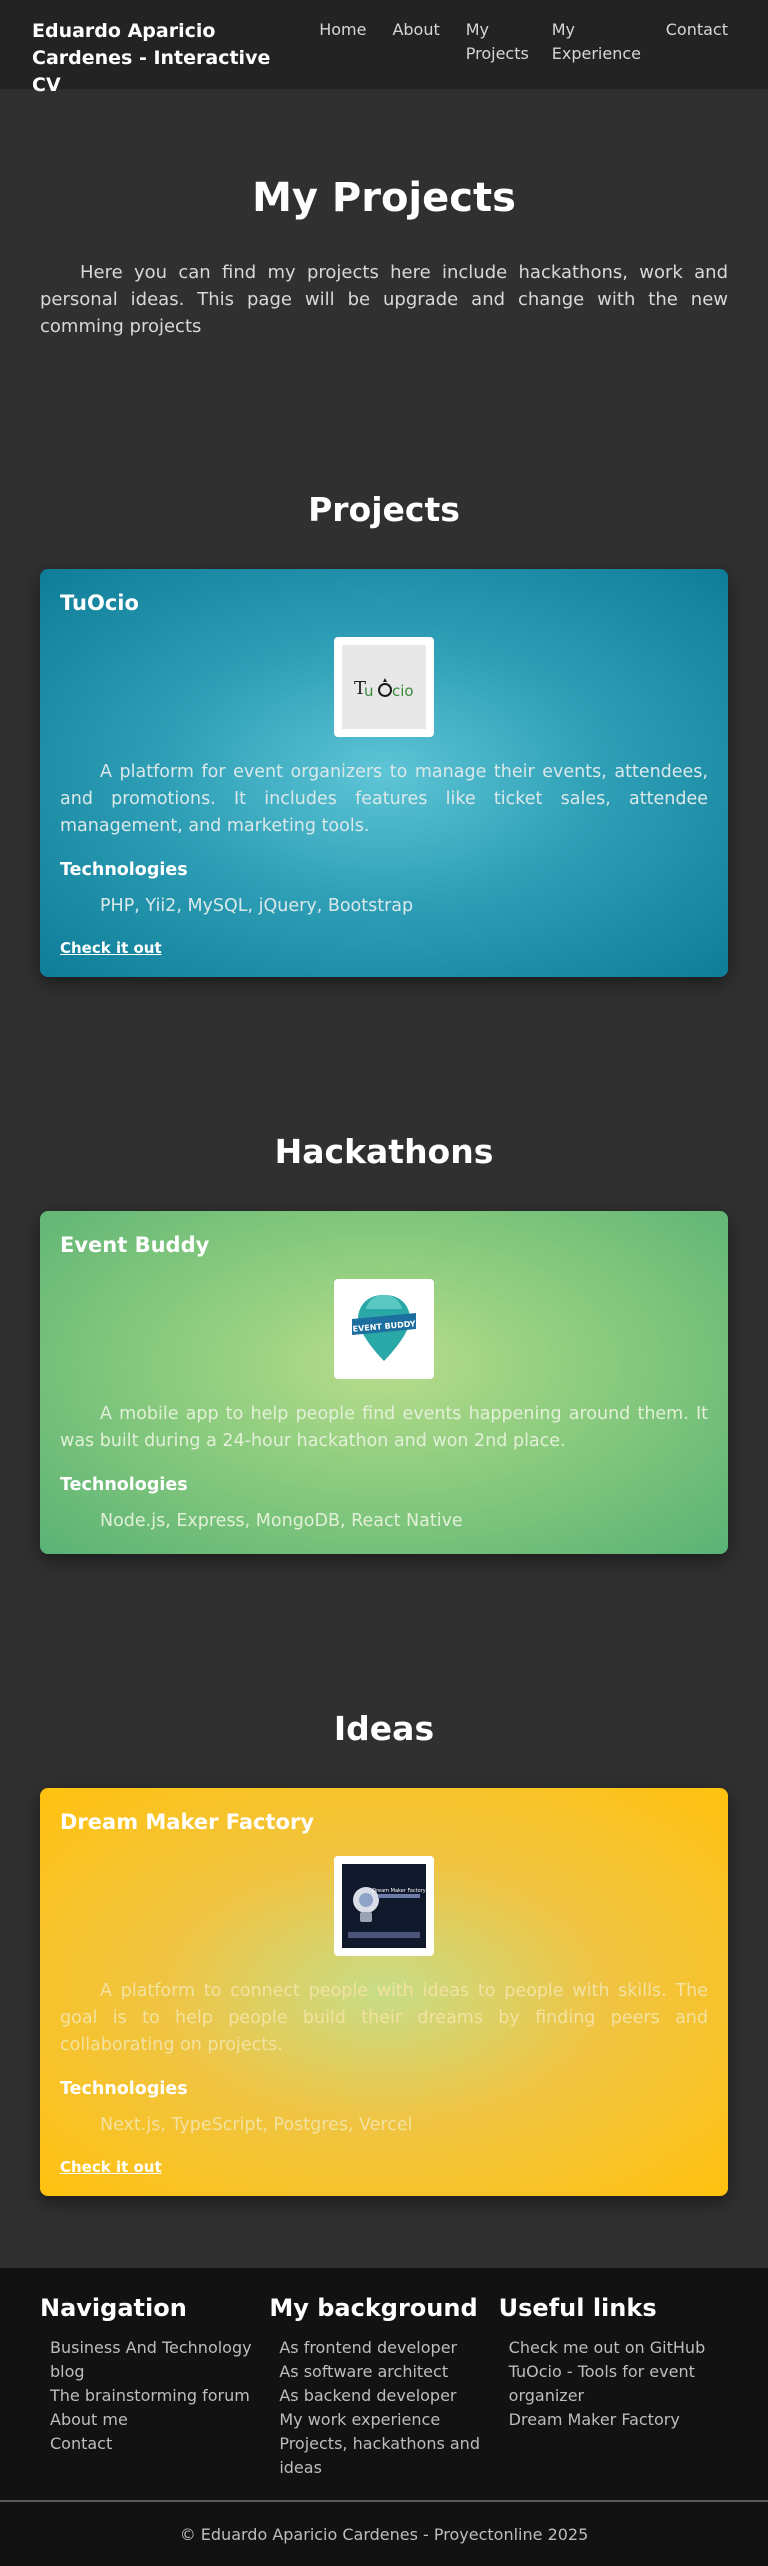 Image resolution: width=768 pixels, height=2566 pixels. What do you see at coordinates (497, 42) in the screenshot?
I see `nav-my-projects: My Projects` at bounding box center [497, 42].